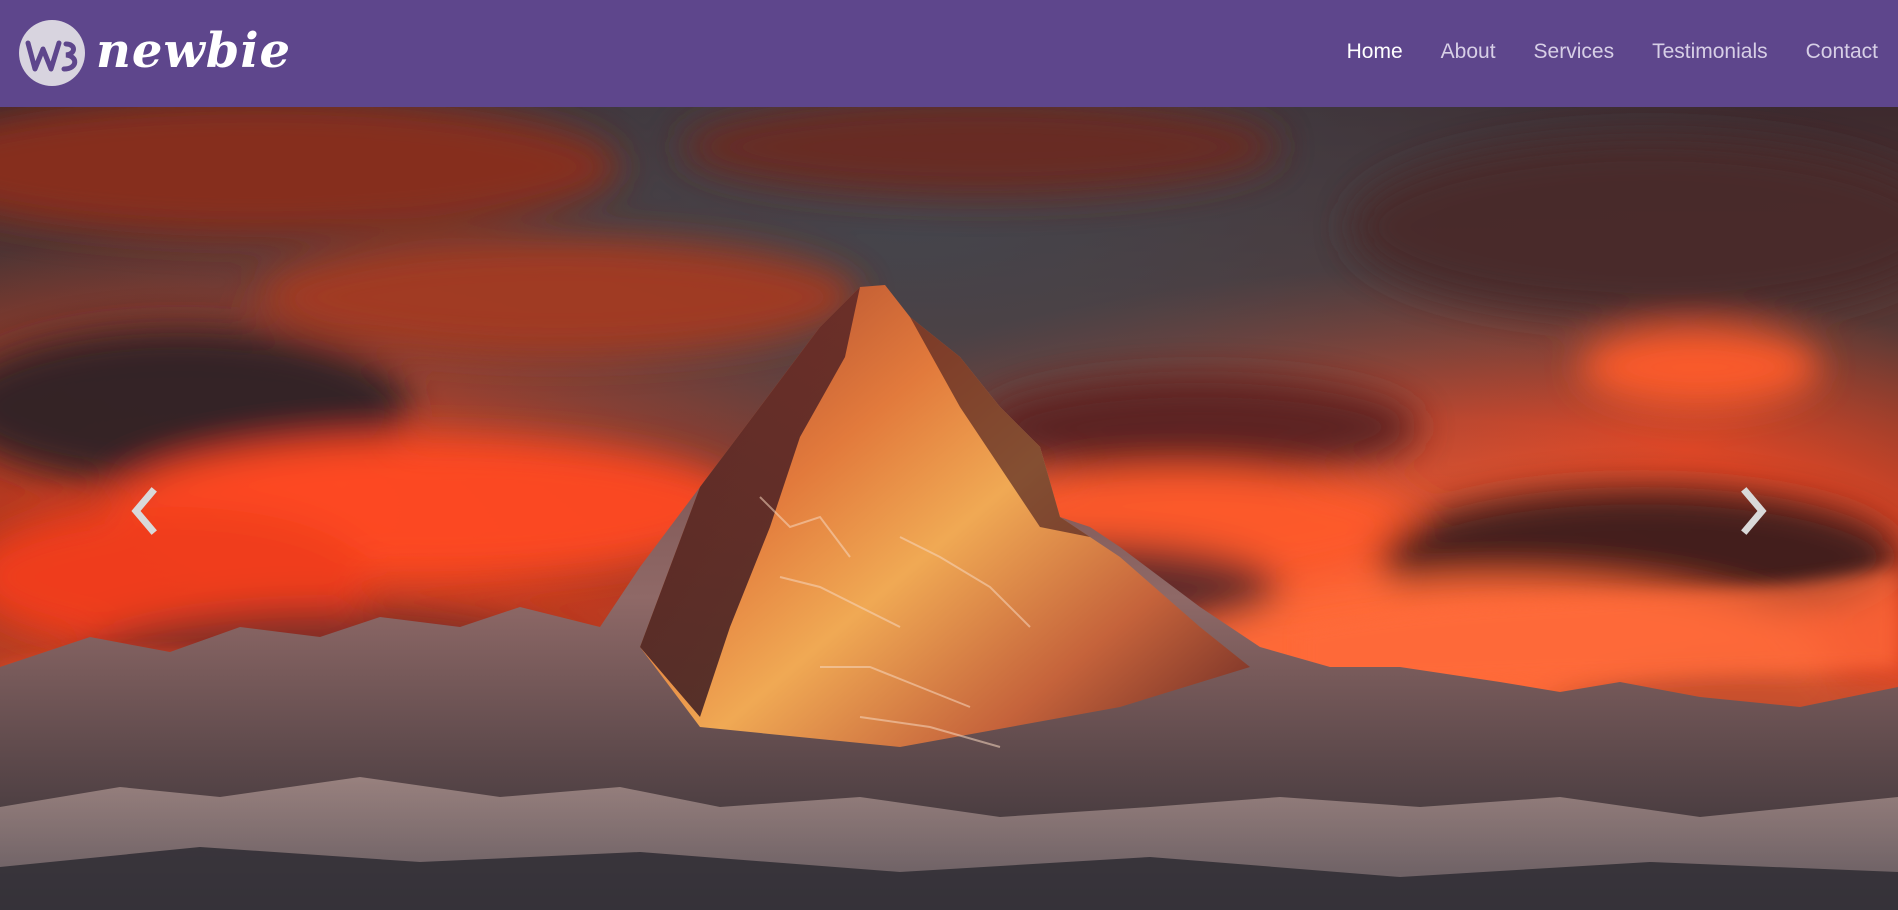 This screenshot has width=1898, height=910. I want to click on nav-link-testimonials: Testimonials, so click(1710, 52).